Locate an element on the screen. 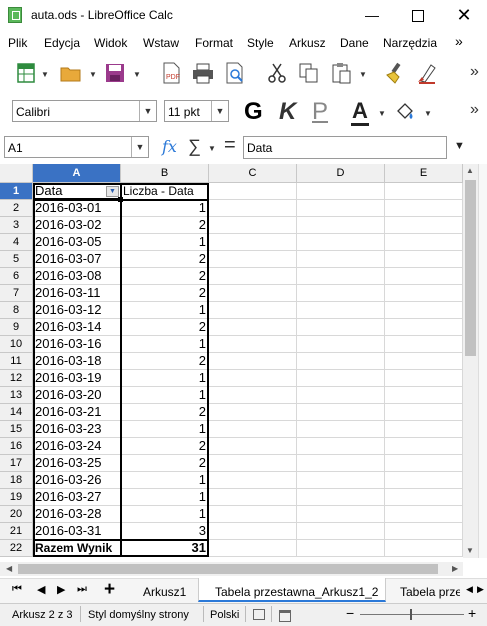 This screenshot has width=487, height=626. row-header: 20 is located at coordinates (16, 514).